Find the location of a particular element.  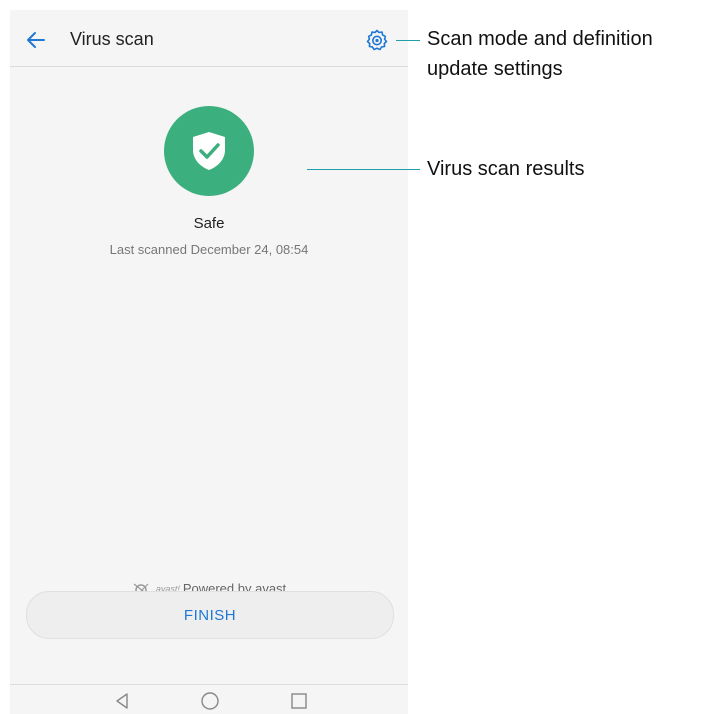

finish-button: FINISH is located at coordinates (210, 615).